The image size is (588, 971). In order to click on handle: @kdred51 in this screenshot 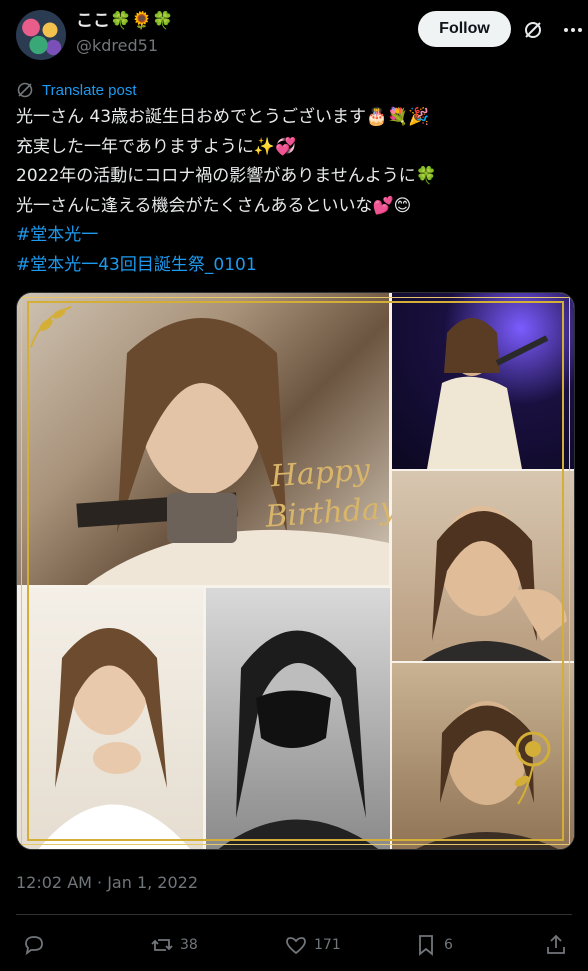, I will do `click(125, 46)`.